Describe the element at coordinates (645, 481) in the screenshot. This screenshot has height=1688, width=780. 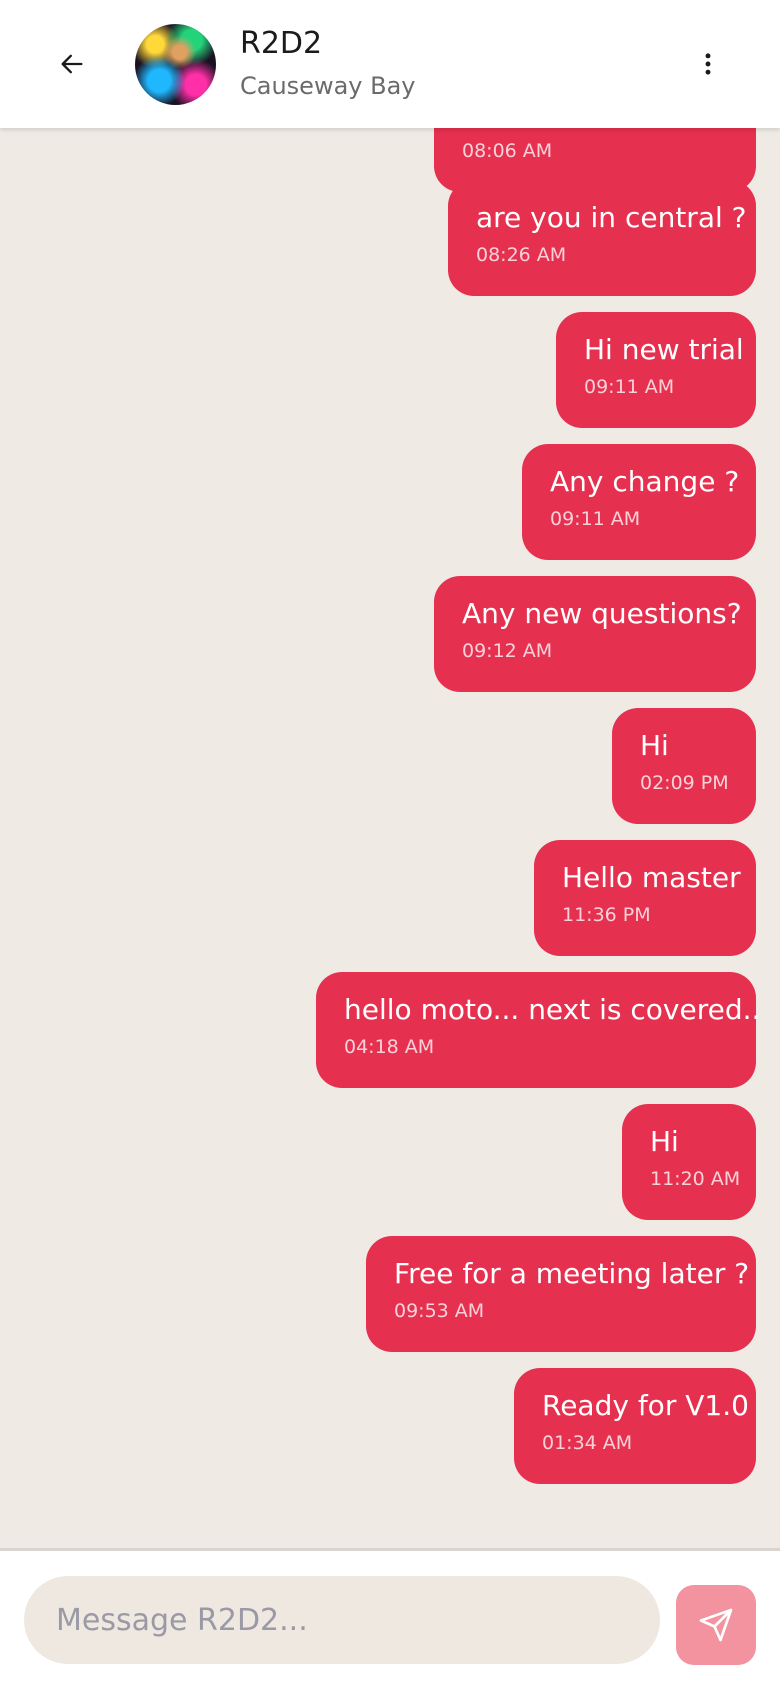
I see `message-text: Any change ?` at that location.